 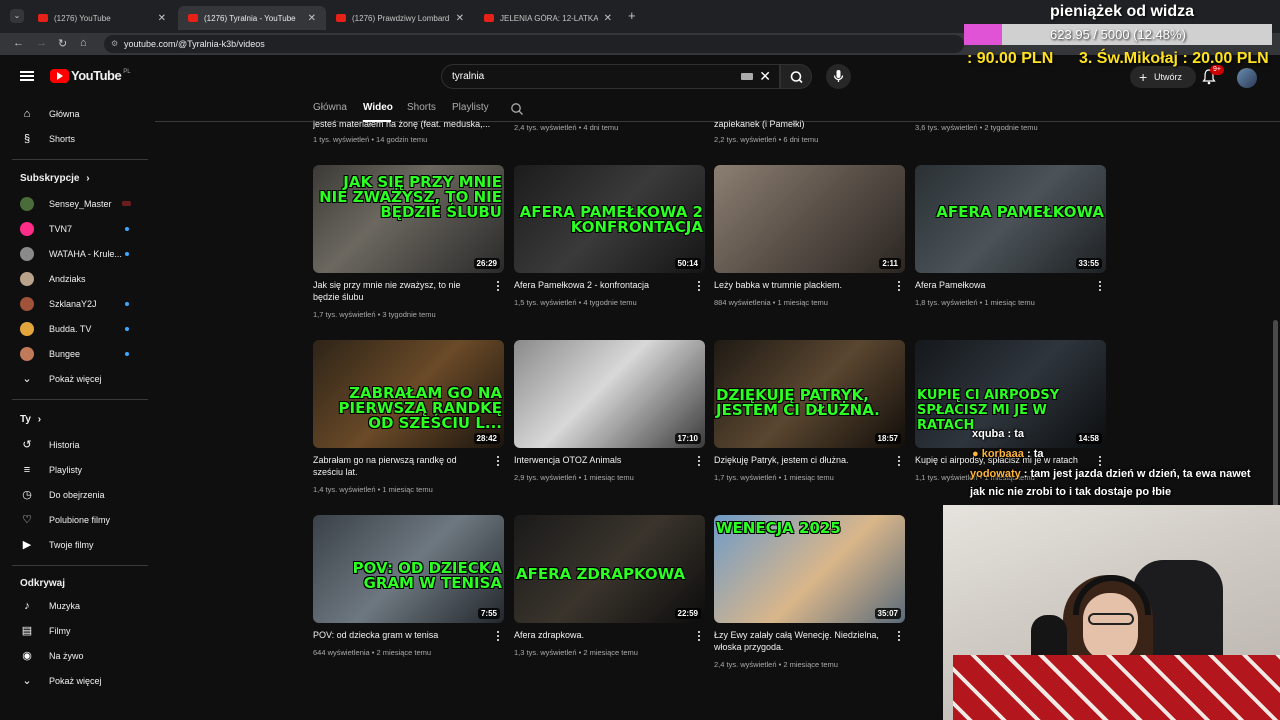 I want to click on sidebar-sub-channel: Andziaks, so click(x=75, y=279).